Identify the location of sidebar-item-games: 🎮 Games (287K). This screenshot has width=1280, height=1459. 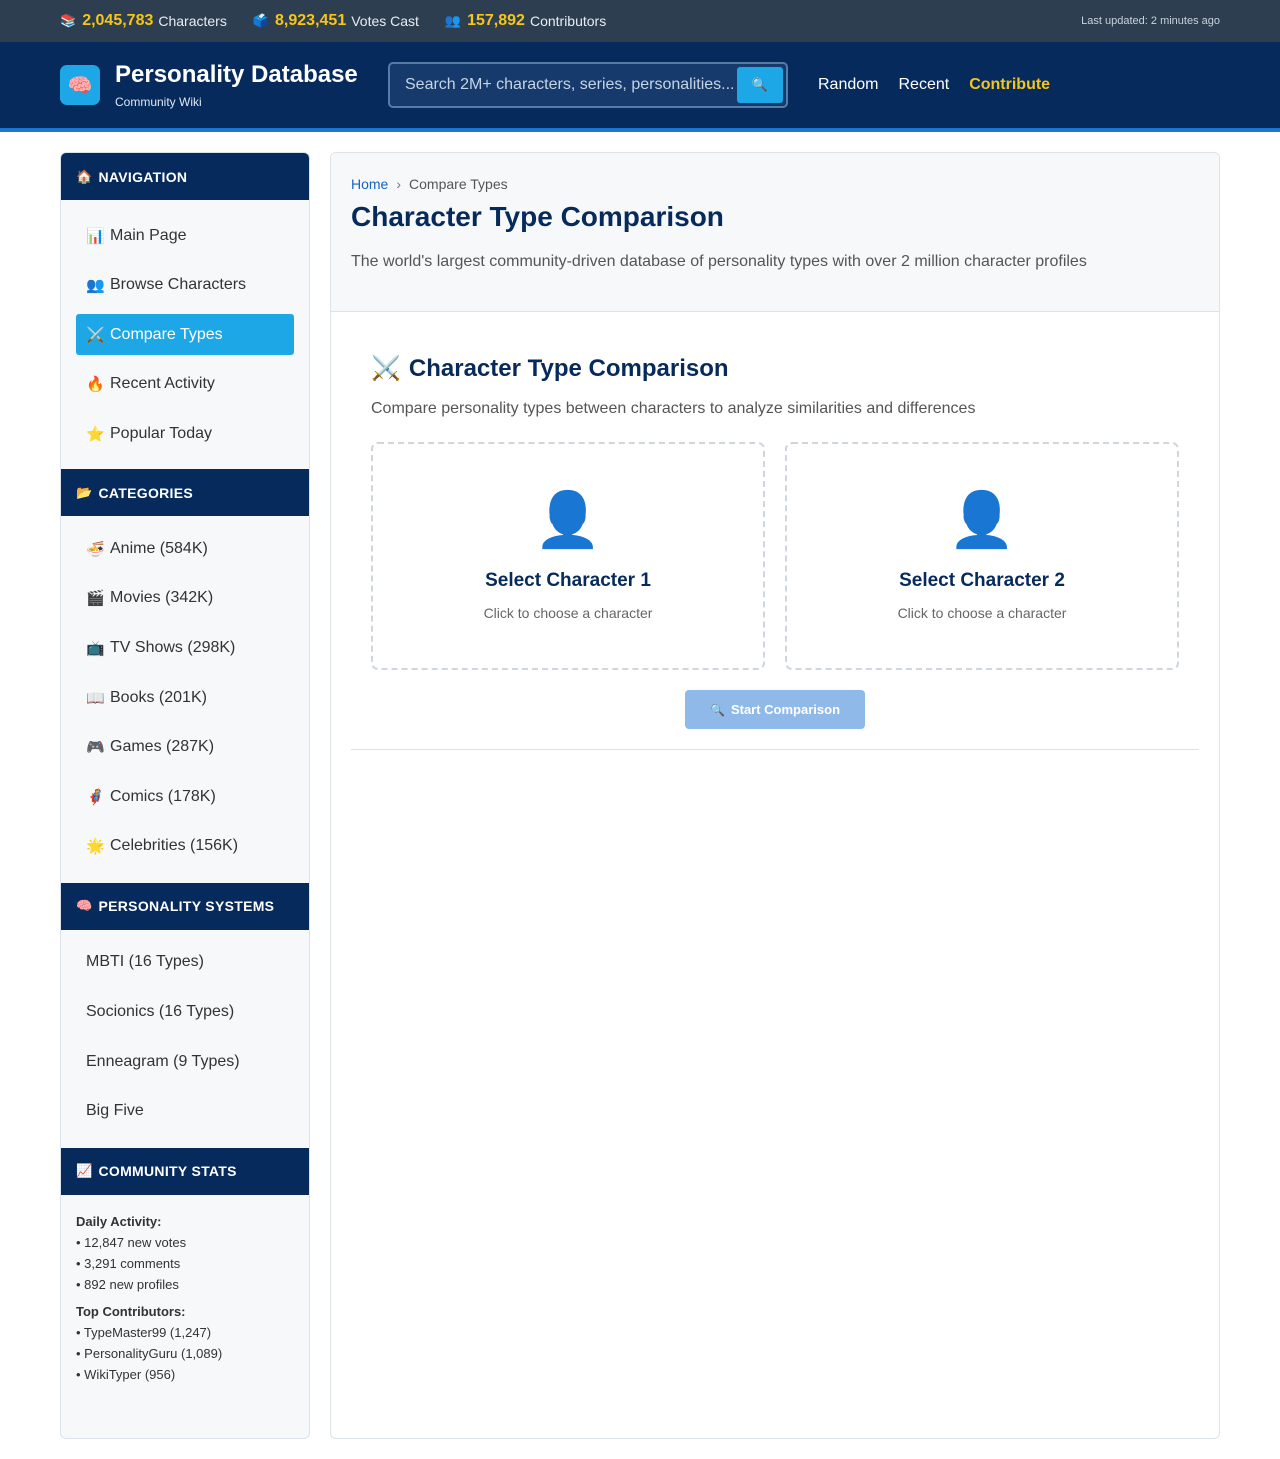
(185, 747).